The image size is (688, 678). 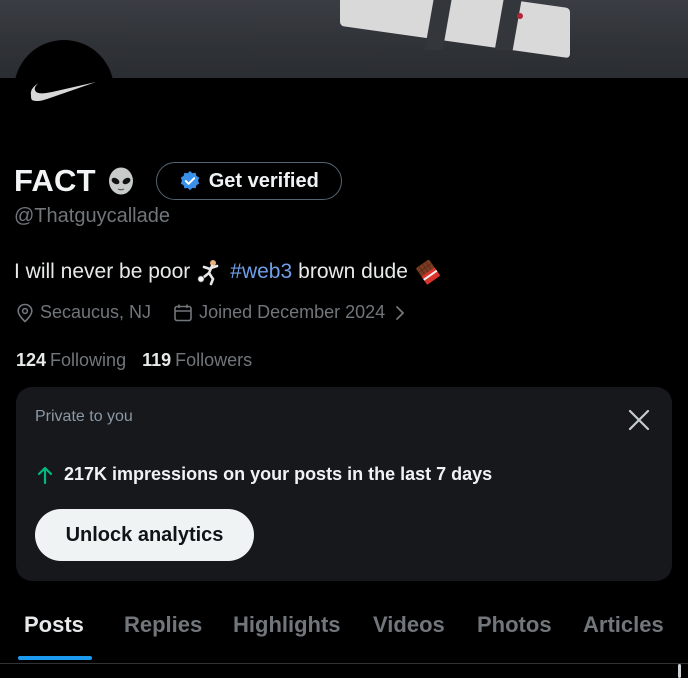 What do you see at coordinates (261, 272) in the screenshot?
I see `hashtag-link: #web3` at bounding box center [261, 272].